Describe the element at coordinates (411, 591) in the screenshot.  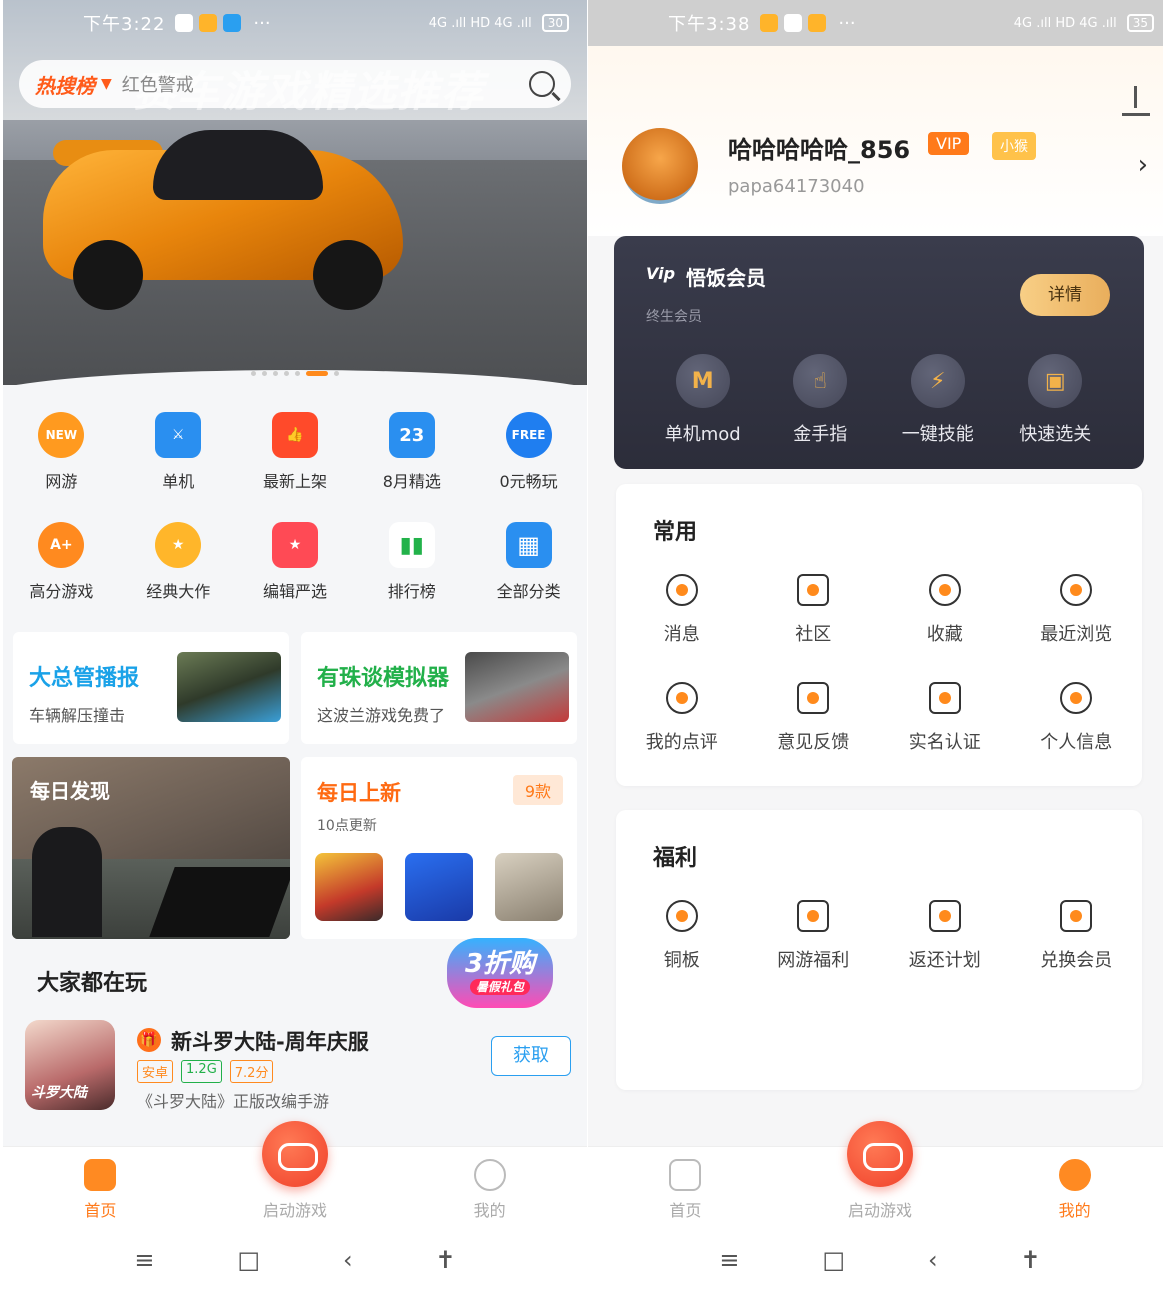
I see `category-label: 排行榜` at that location.